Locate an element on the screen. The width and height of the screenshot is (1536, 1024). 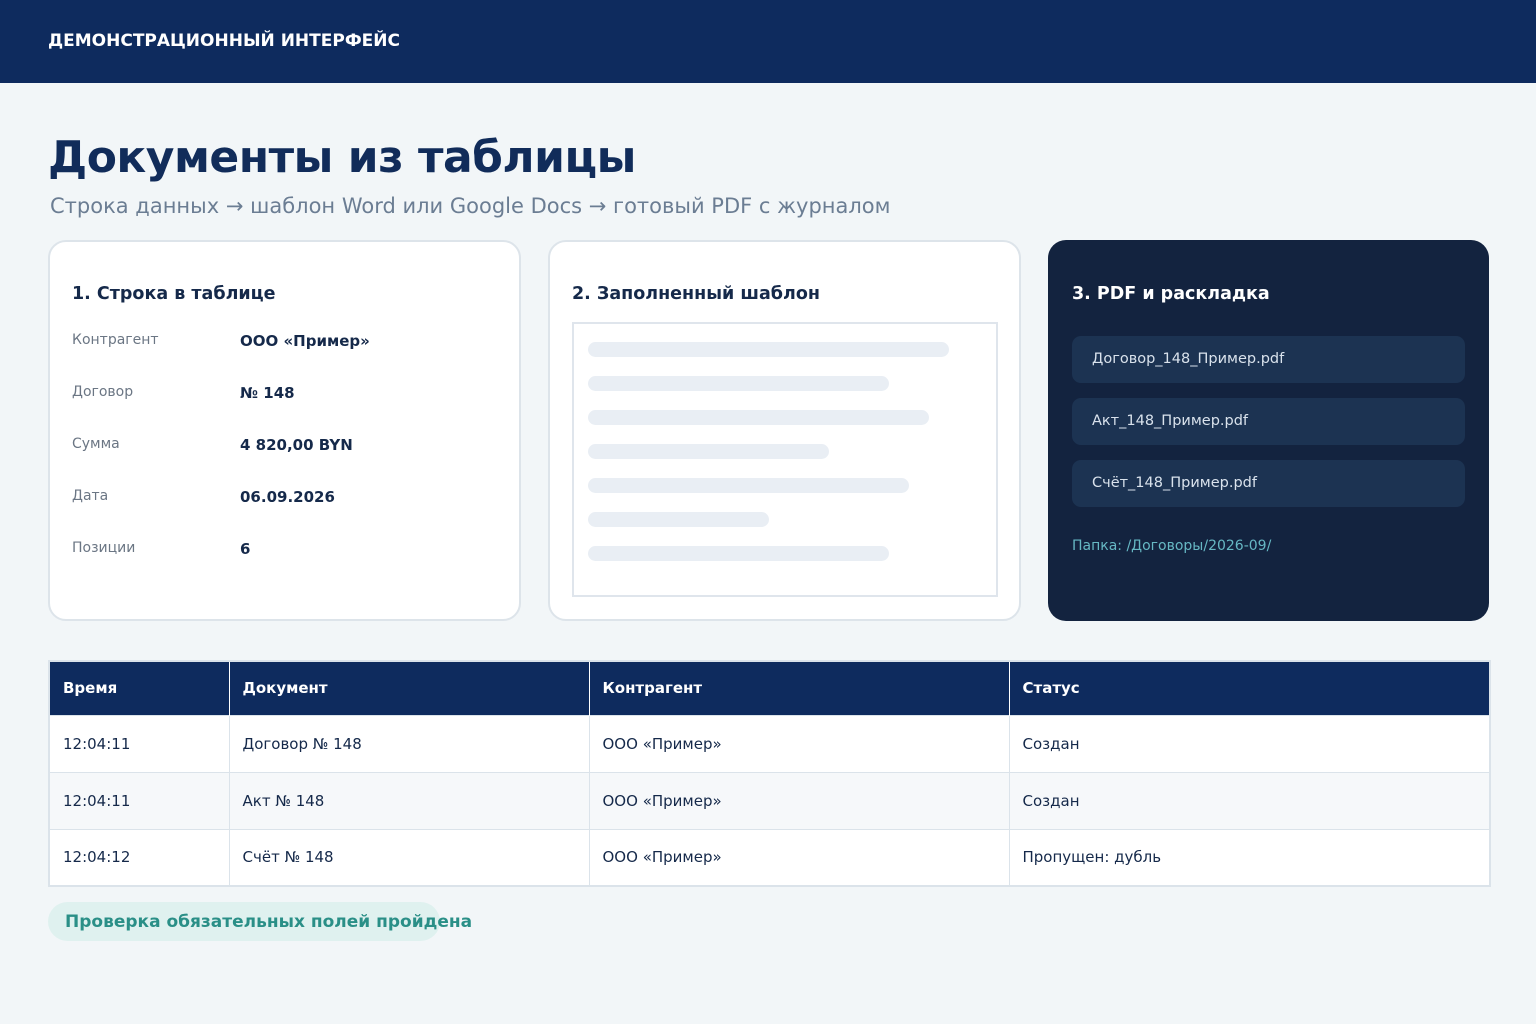
pdf-file-item: Договор_148_Пример.pdf is located at coordinates (1268, 359).